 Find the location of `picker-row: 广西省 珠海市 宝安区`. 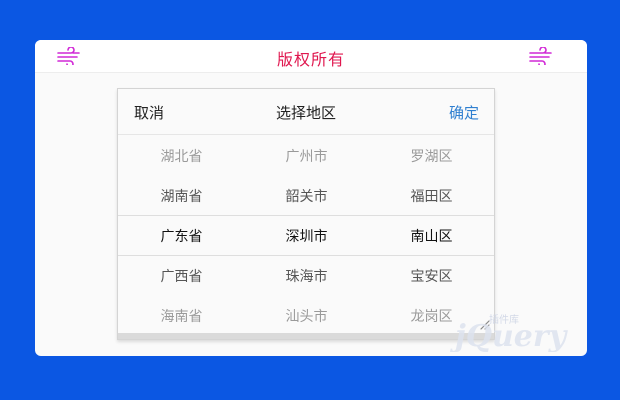

picker-row: 广西省 珠海市 宝安区 is located at coordinates (306, 275).